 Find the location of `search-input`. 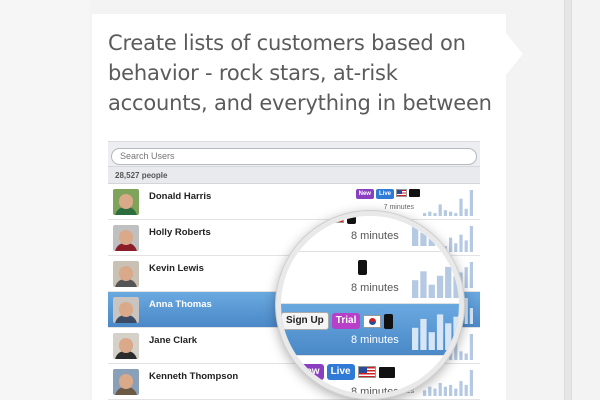

search-input is located at coordinates (294, 156).